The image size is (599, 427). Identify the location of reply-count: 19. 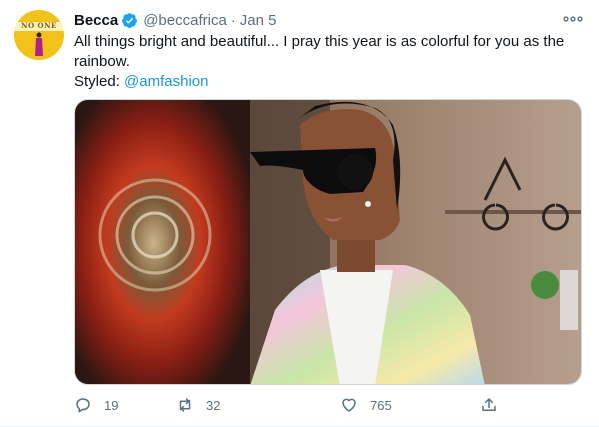
(111, 405).